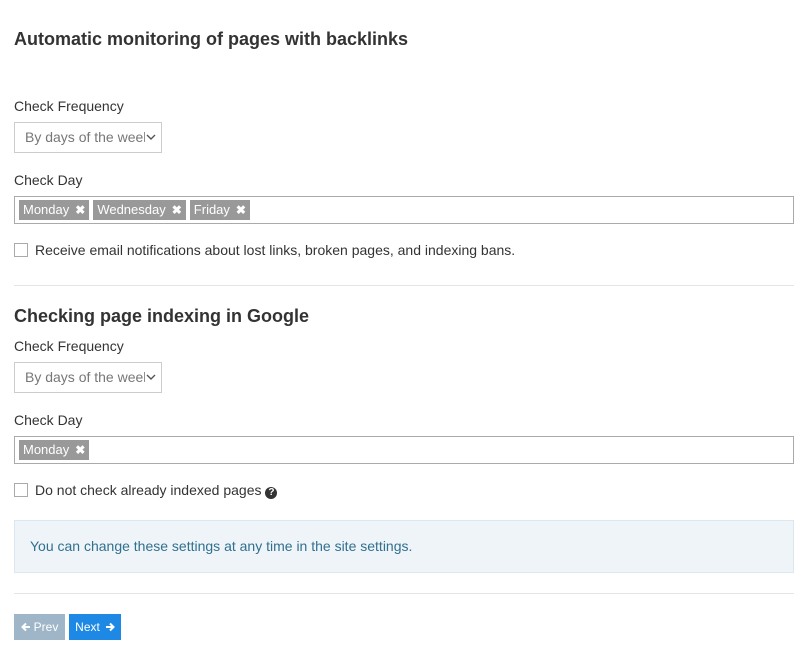 The height and width of the screenshot is (654, 806). Describe the element at coordinates (110, 627) in the screenshot. I see `arrow-right-icon` at that location.